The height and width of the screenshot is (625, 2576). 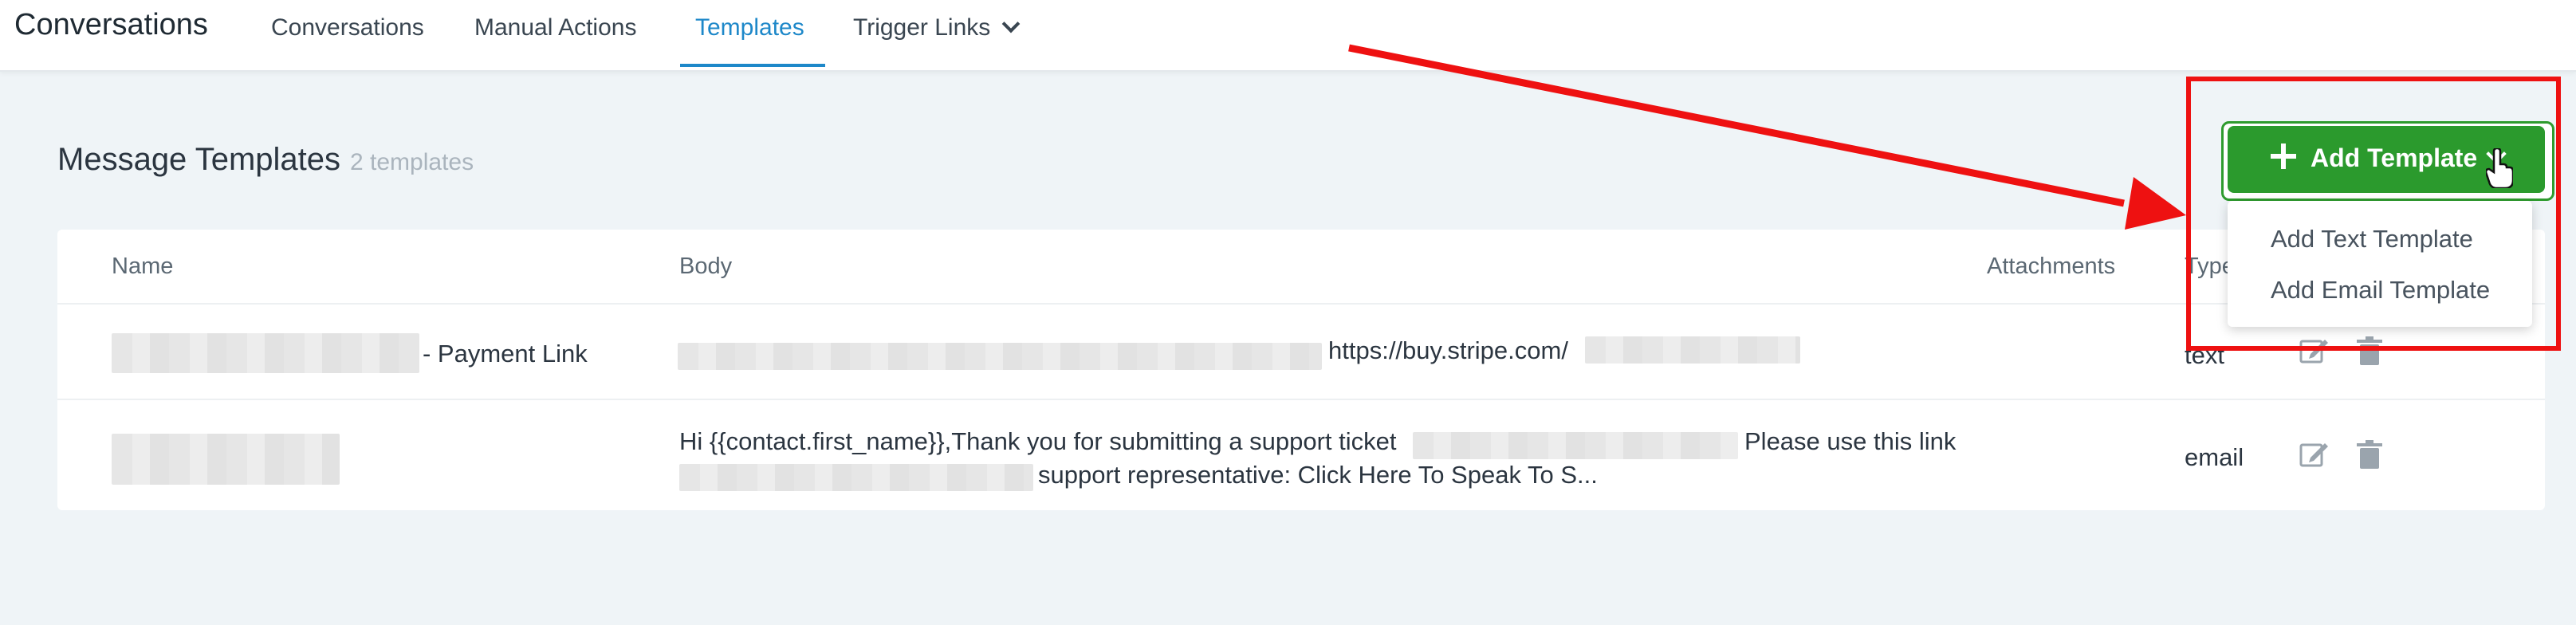 What do you see at coordinates (1301, 399) in the screenshot?
I see `row-divider` at bounding box center [1301, 399].